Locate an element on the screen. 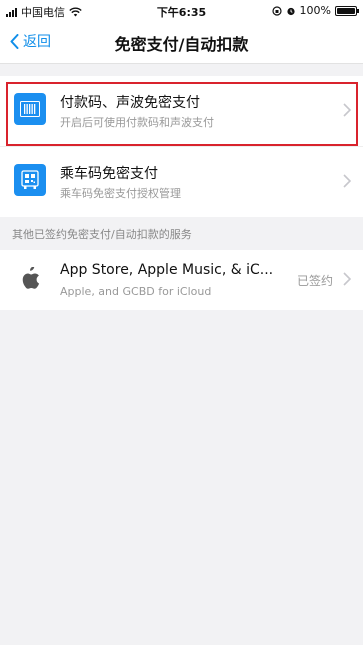  page-title: 免密支付/自动扣款 is located at coordinates (181, 44).